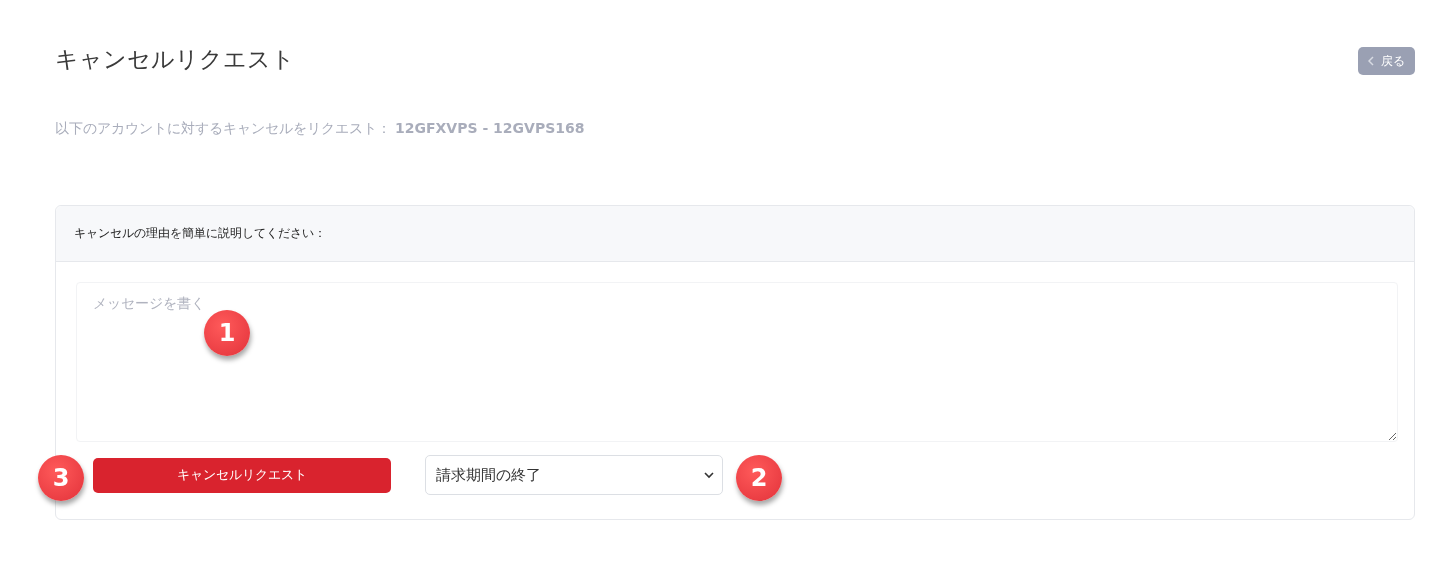 The image size is (1443, 574). I want to click on page-title: キャンセルリクエスト, so click(175, 59).